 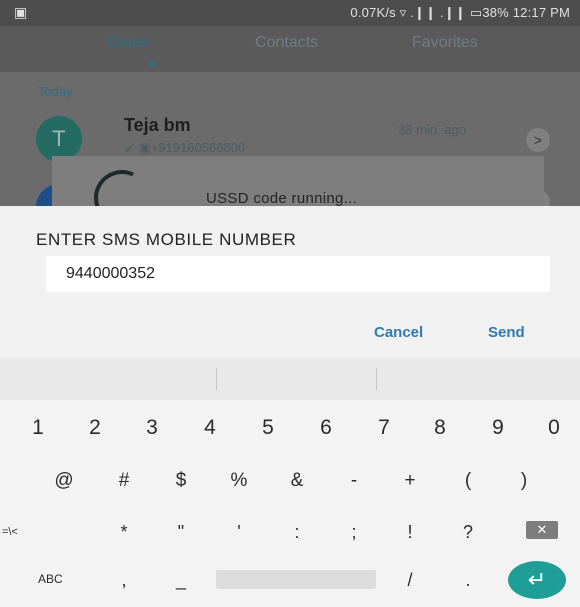 I want to click on key-ampersand: &, so click(x=297, y=481).